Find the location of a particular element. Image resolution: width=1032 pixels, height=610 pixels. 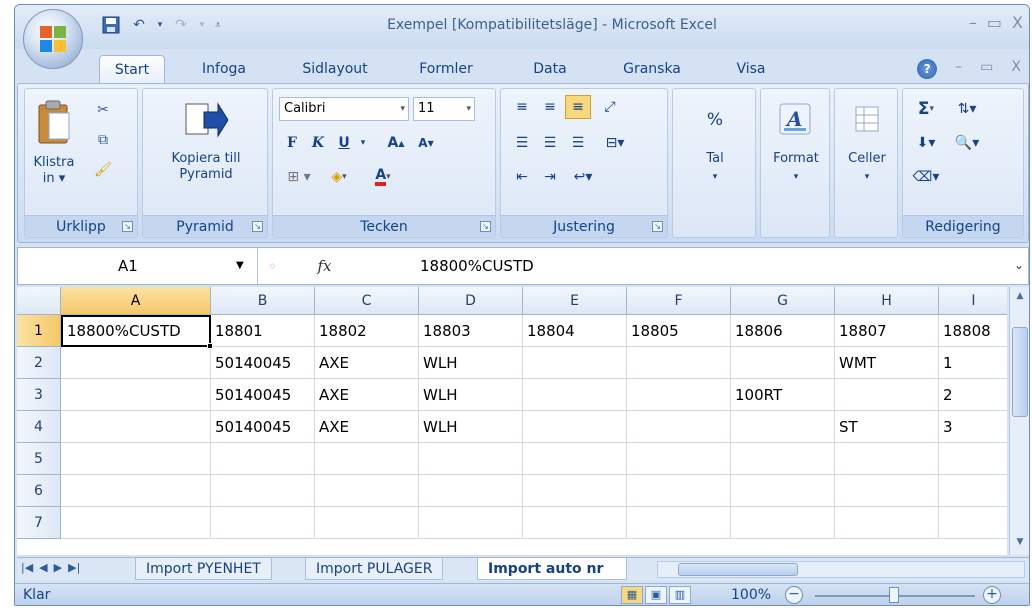

cell-a7 is located at coordinates (136, 523).